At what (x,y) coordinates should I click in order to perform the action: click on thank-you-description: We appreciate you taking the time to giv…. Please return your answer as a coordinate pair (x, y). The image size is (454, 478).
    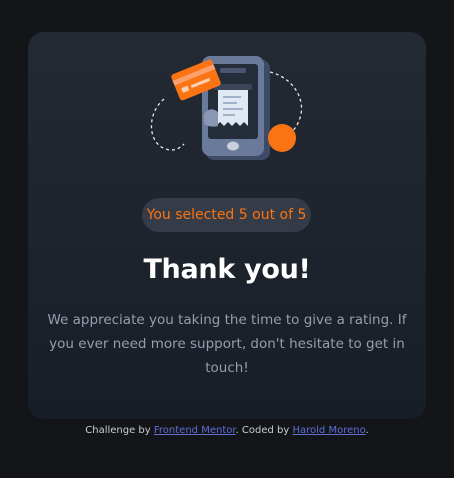
    Looking at the image, I should click on (227, 344).